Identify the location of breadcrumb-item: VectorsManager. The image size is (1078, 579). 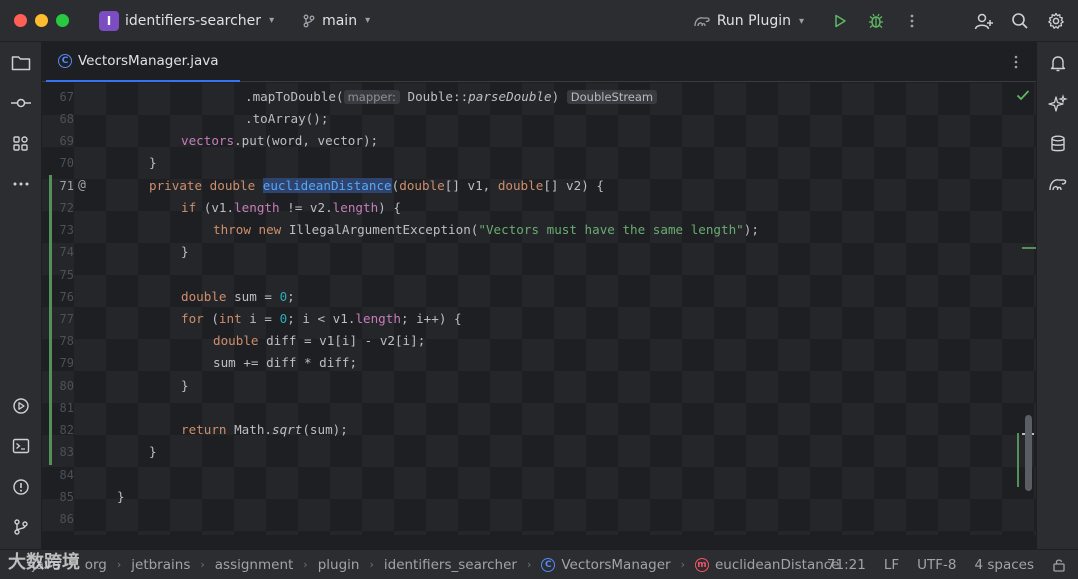
(615, 565).